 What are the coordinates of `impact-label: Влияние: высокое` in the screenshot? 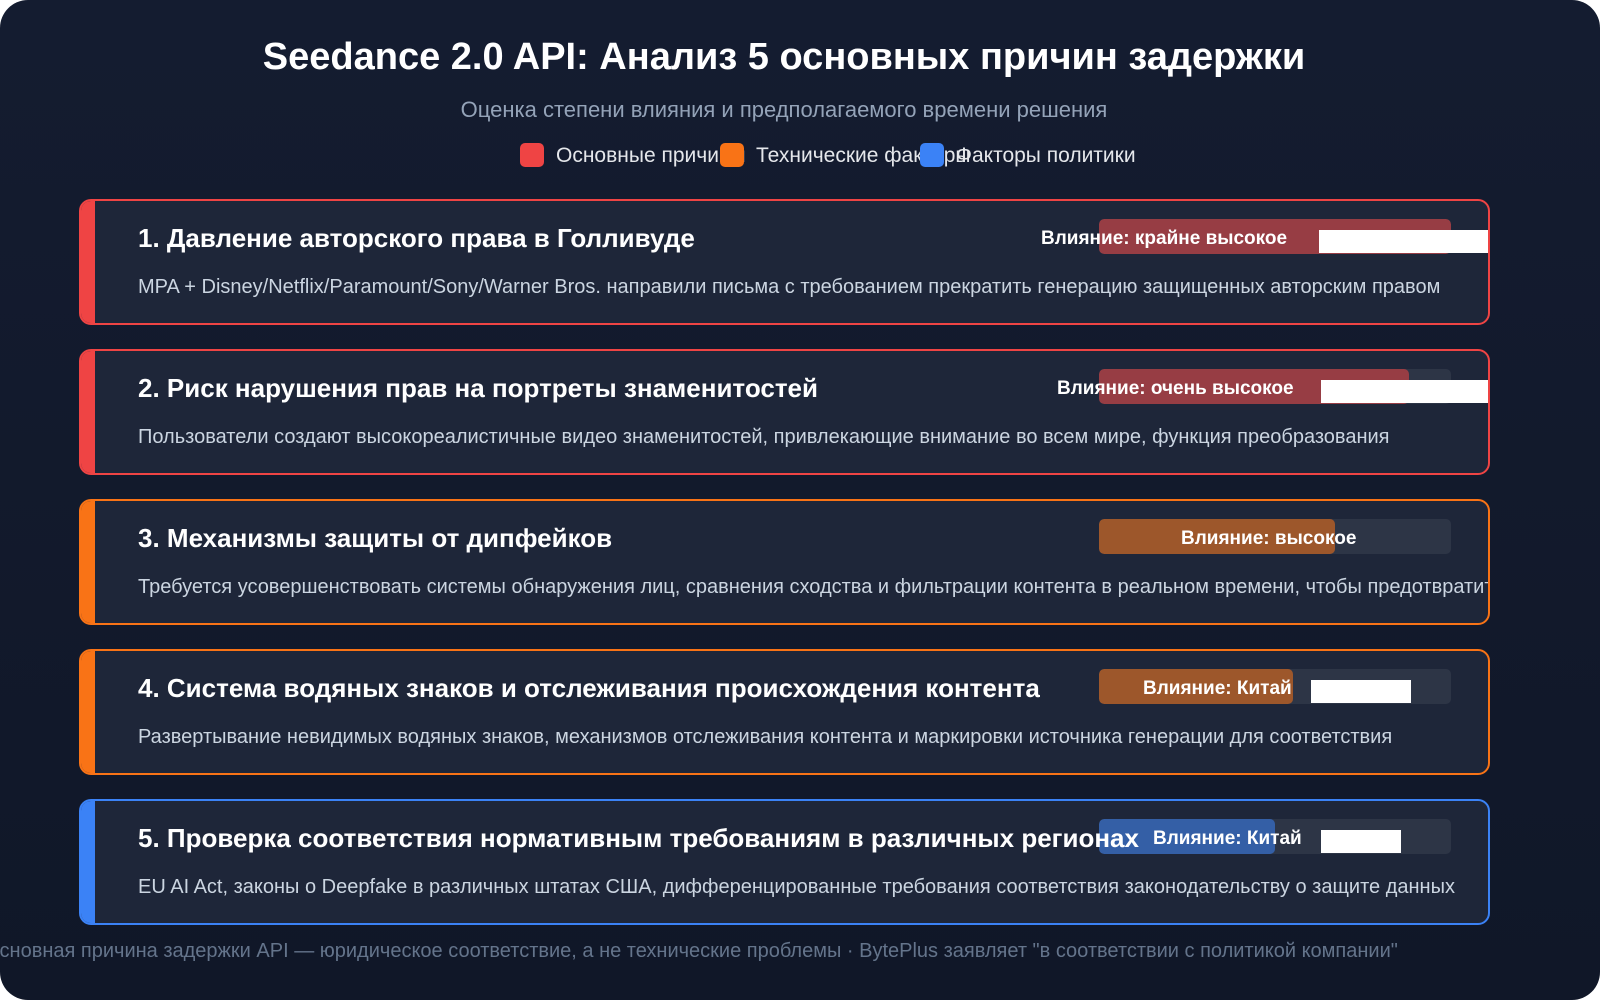 It's located at (1269, 538).